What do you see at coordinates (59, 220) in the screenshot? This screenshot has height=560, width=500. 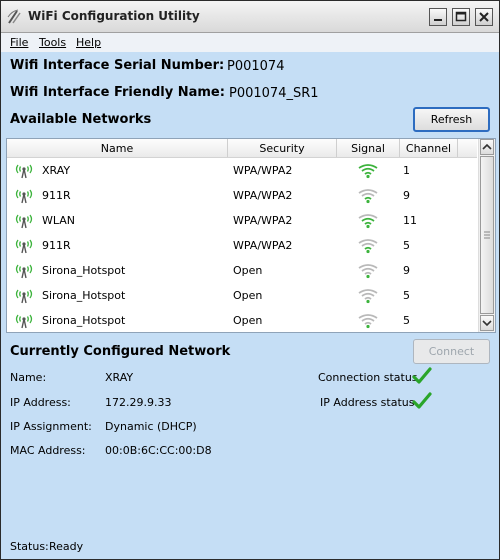 I see `network-name: WLAN` at bounding box center [59, 220].